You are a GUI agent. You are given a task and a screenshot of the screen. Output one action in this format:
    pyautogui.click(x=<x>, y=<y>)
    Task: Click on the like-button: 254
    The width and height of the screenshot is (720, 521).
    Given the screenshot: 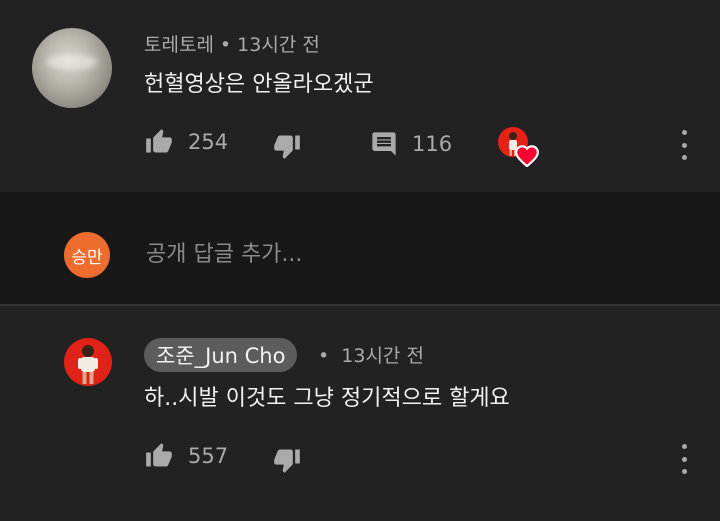 What is the action you would take?
    pyautogui.click(x=186, y=142)
    